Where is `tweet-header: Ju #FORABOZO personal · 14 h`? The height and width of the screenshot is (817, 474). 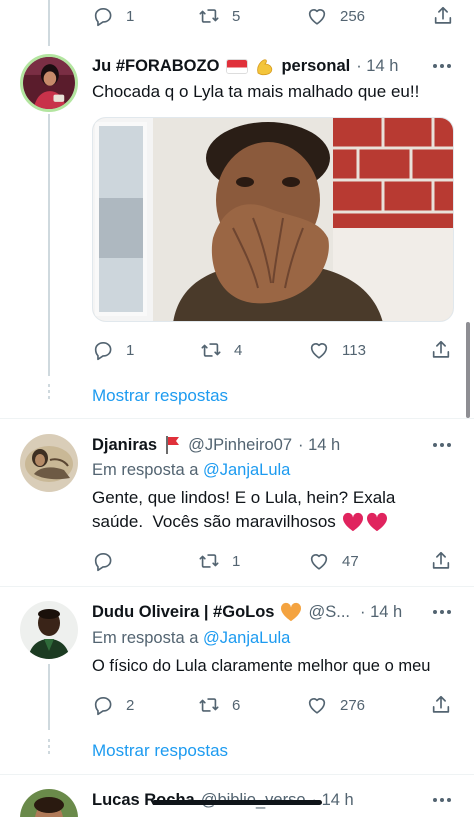
tweet-header: Ju #FORABOZO personal · 14 h is located at coordinates (245, 66).